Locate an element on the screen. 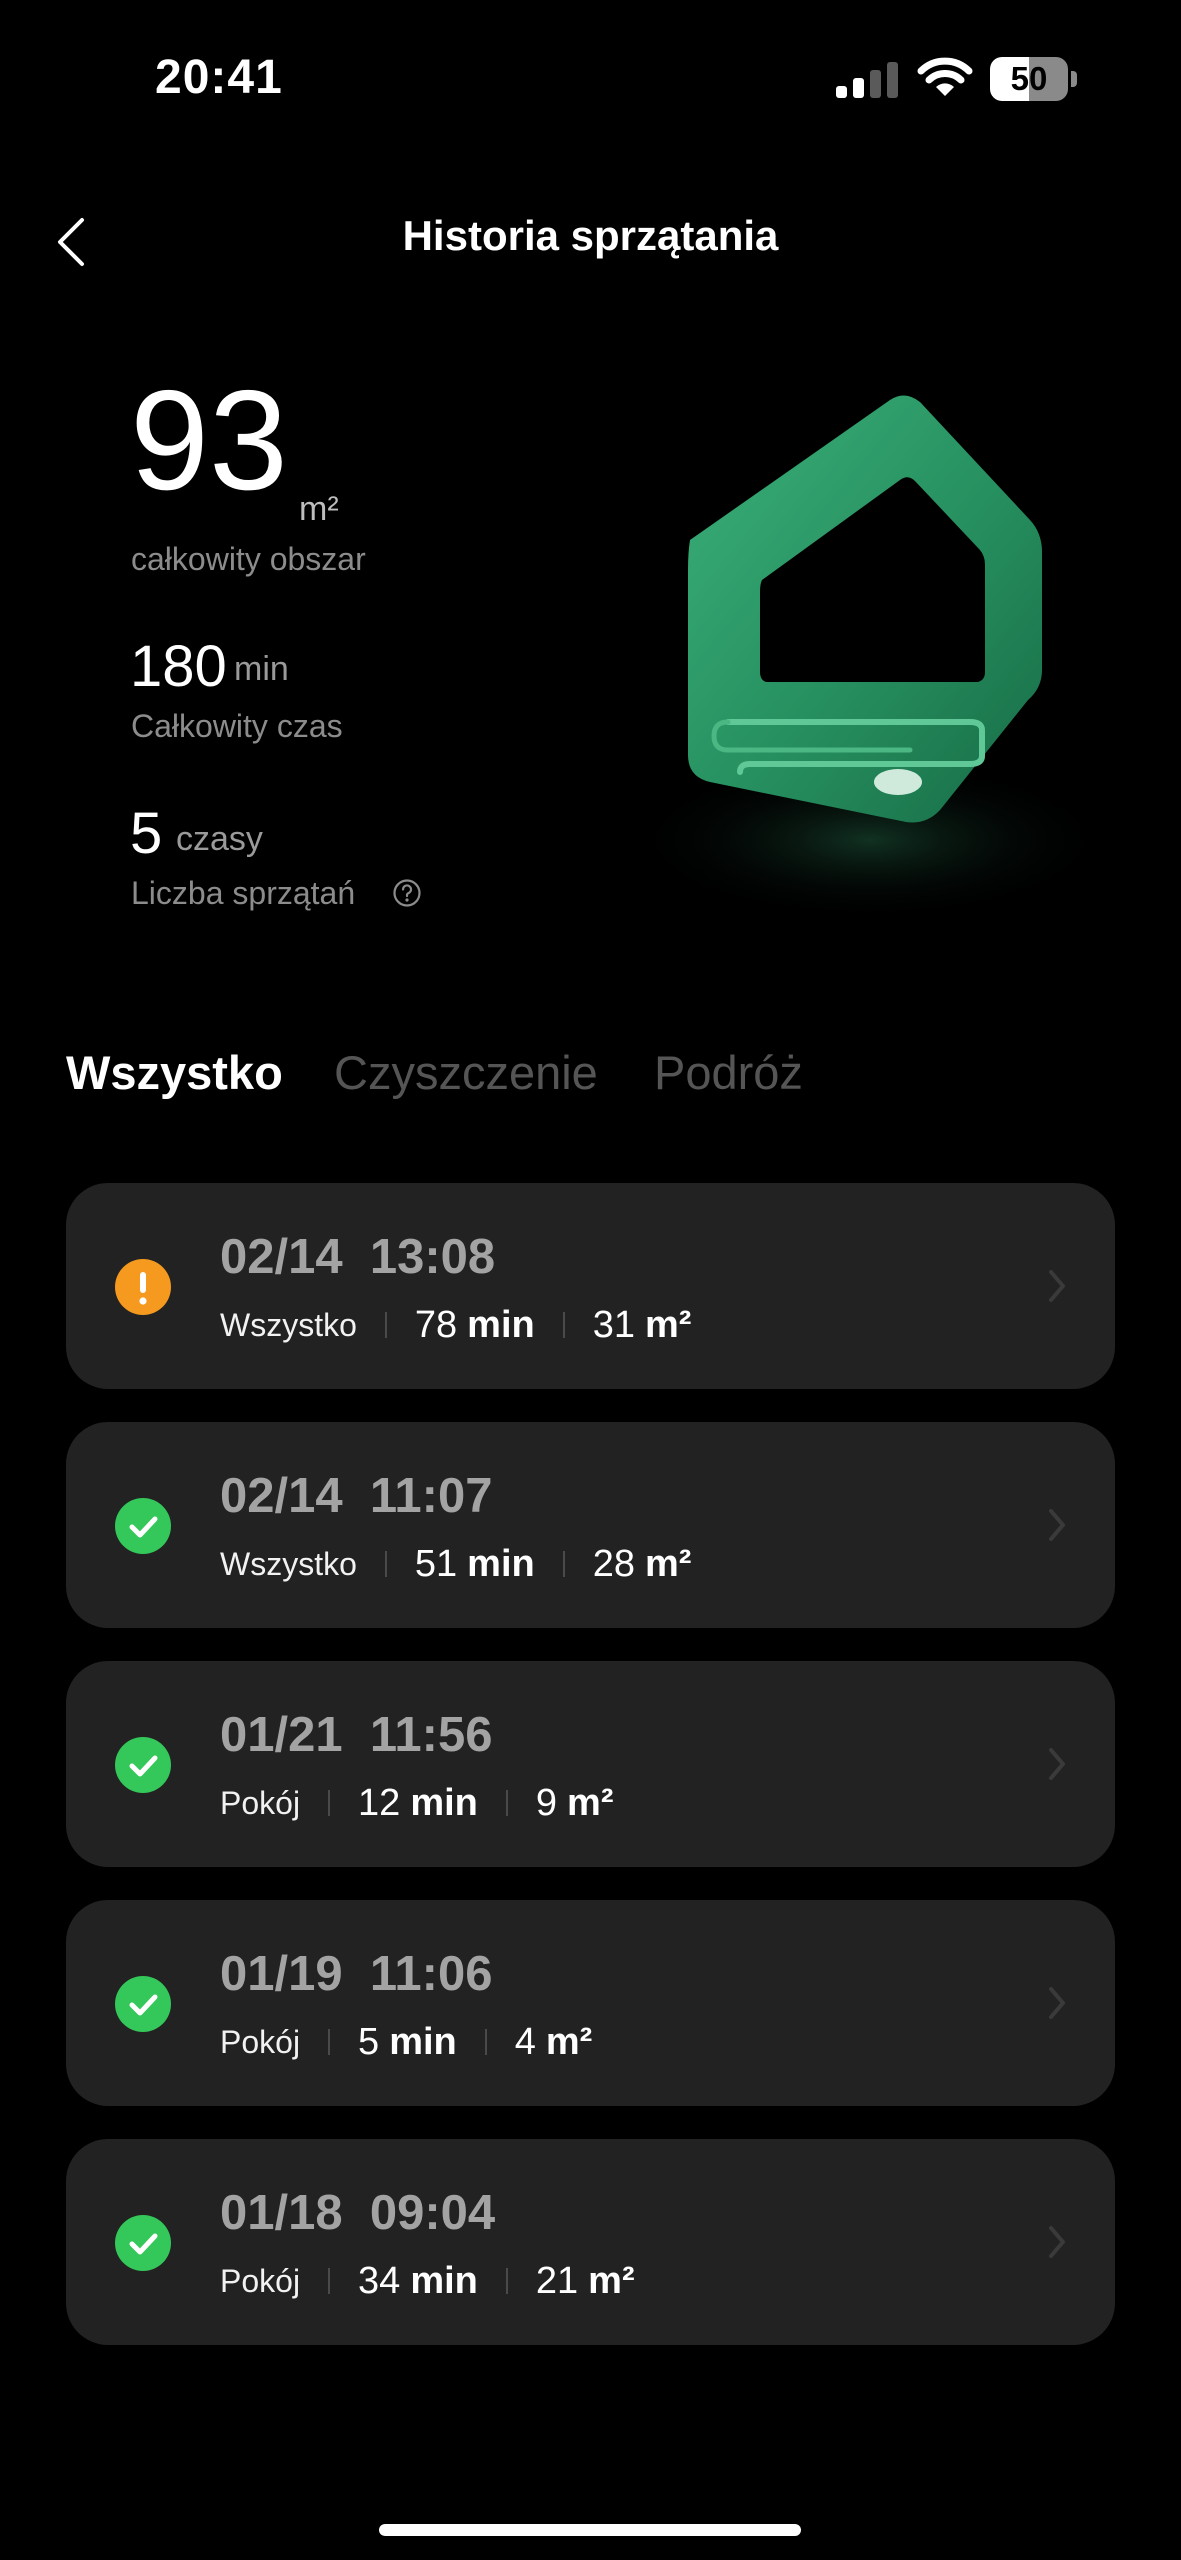  record-datetime: 02/14 13:08 is located at coordinates (357, 1257).